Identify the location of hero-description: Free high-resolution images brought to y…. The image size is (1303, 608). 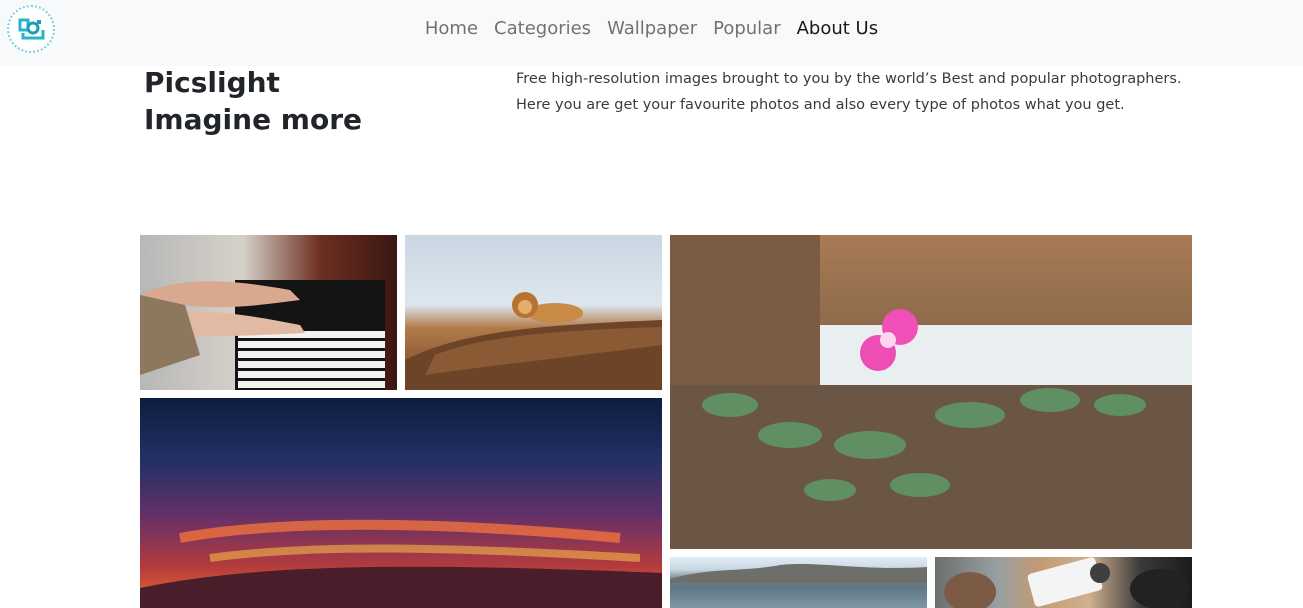
(866, 92).